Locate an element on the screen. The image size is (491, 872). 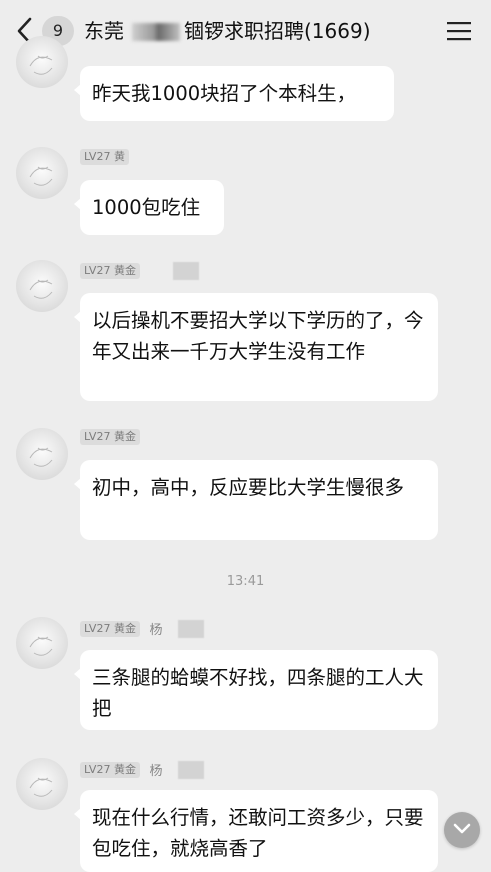
chat-header: 9 东莞 锢锣求职招聘(1669) is located at coordinates (245, 30).